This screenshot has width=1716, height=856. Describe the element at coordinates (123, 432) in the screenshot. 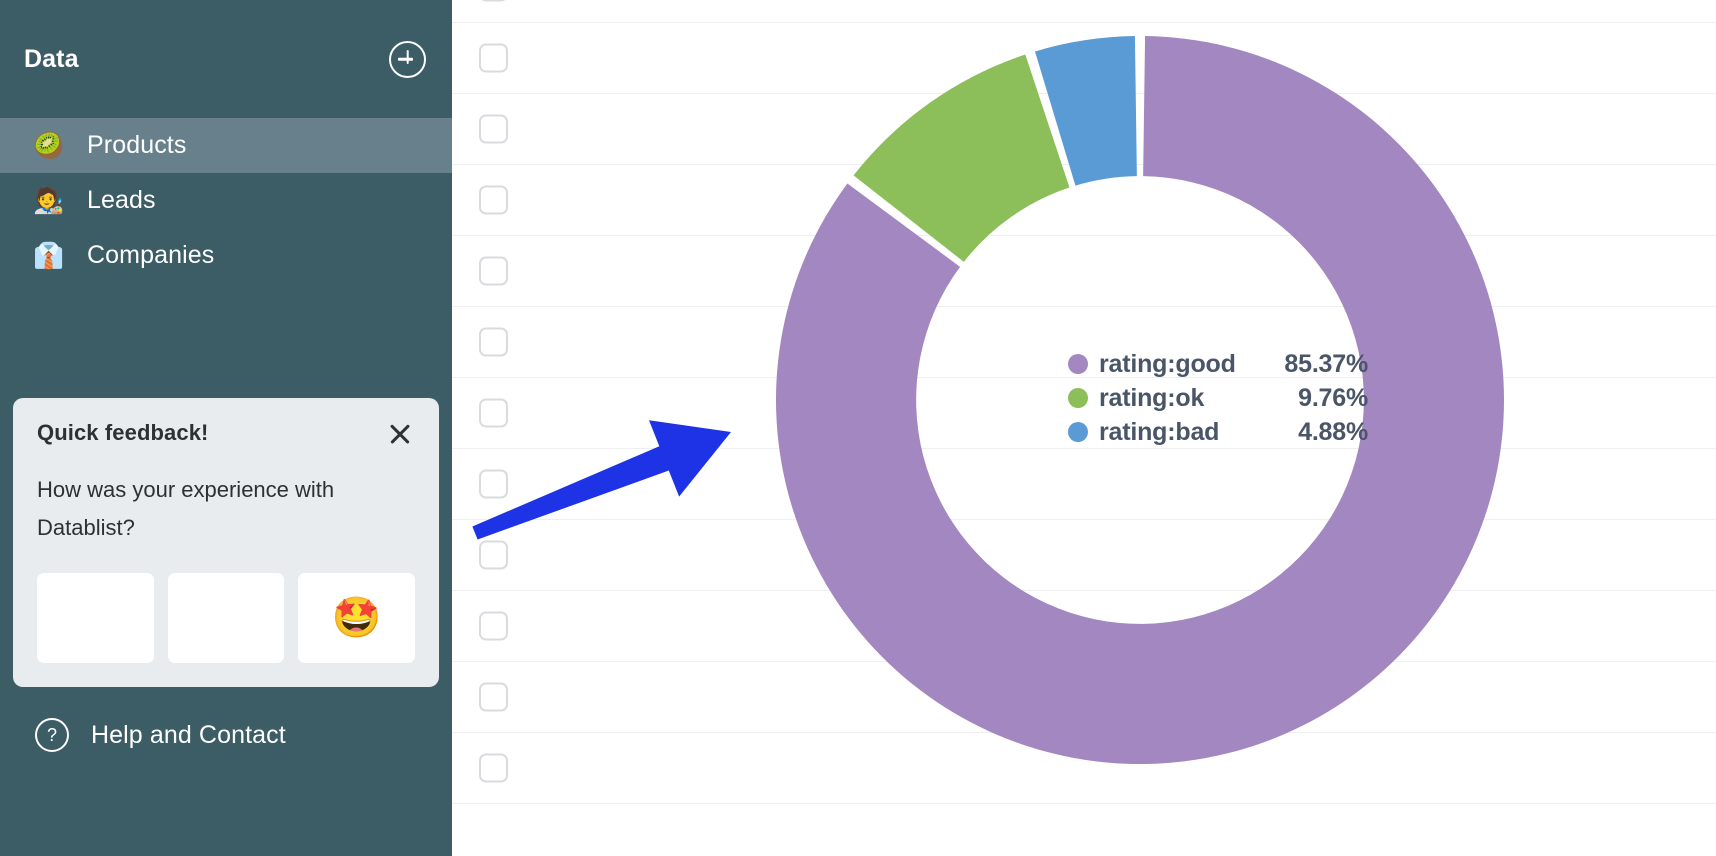

I see `feedback-title: Quick feedback!` at that location.